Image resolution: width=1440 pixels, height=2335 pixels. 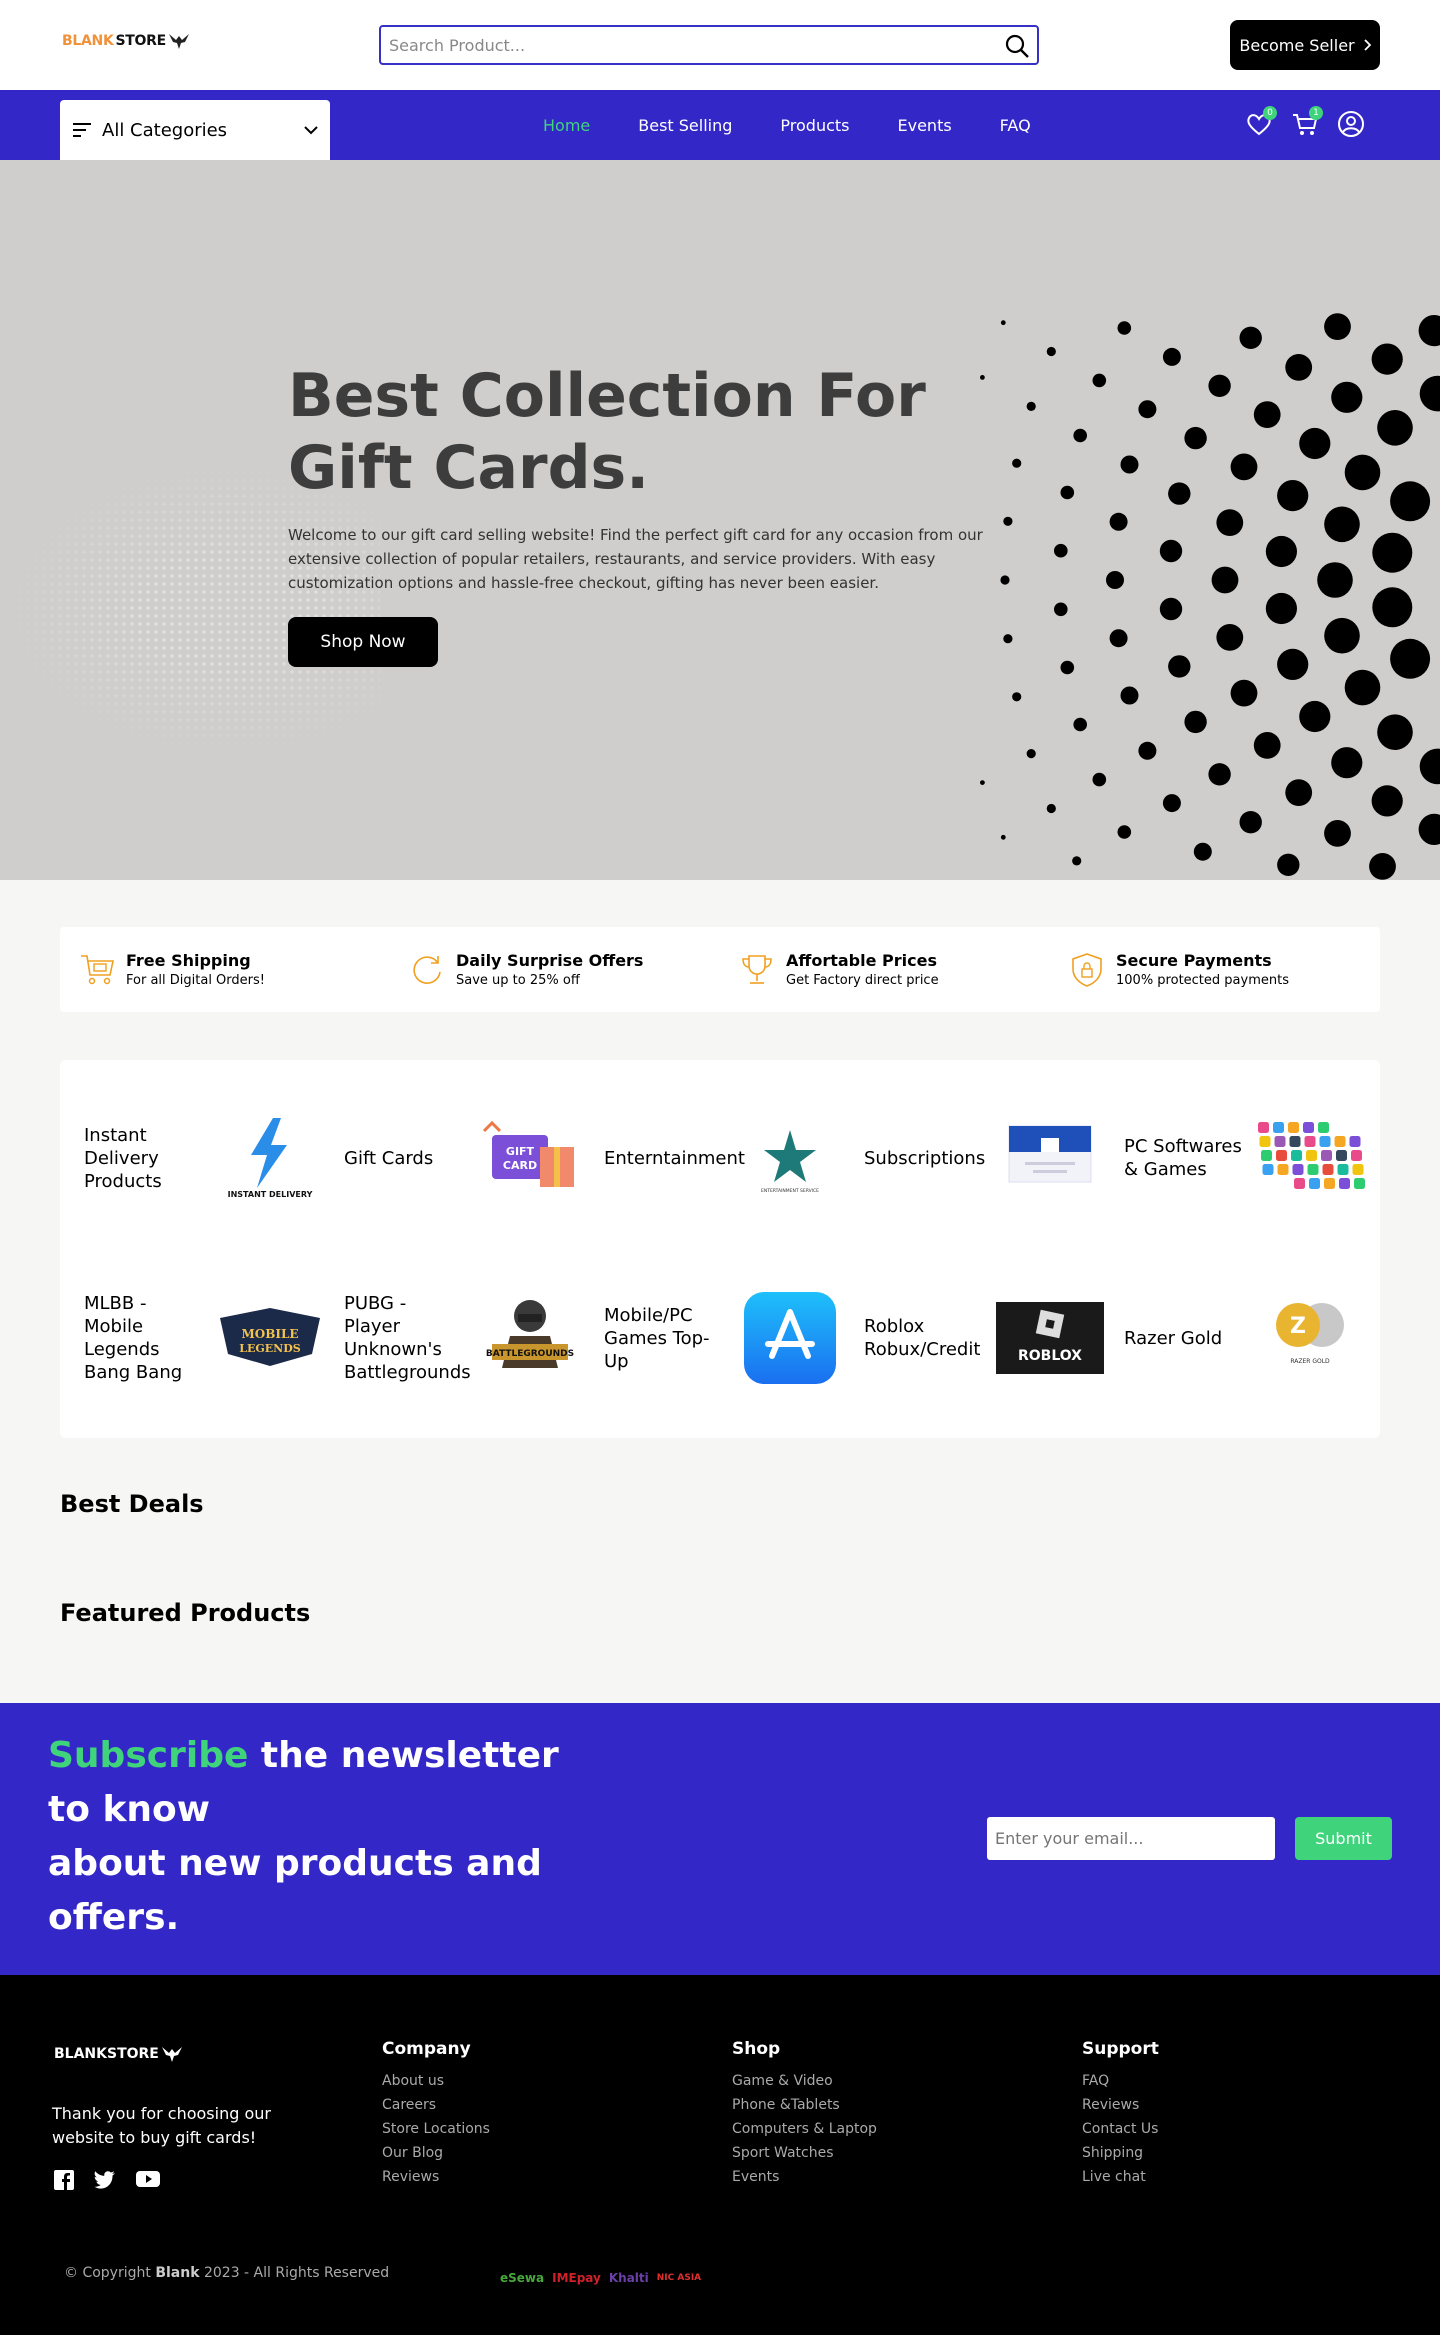 I want to click on footer-link: Phone &Tablets, so click(x=804, y=2105).